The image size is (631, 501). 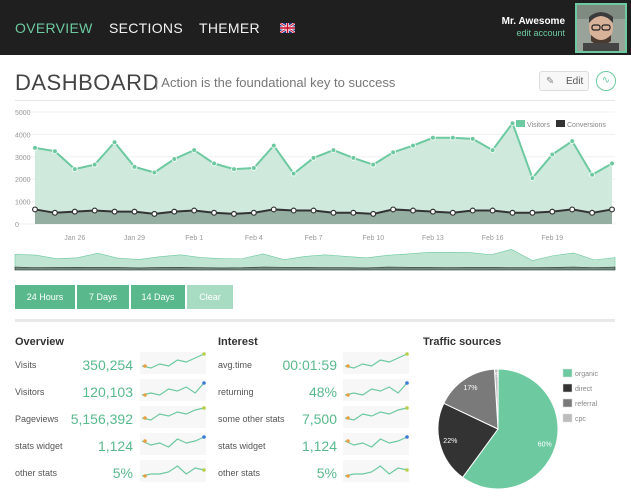 What do you see at coordinates (115, 446) in the screenshot?
I see `stat-value: 1,124` at bounding box center [115, 446].